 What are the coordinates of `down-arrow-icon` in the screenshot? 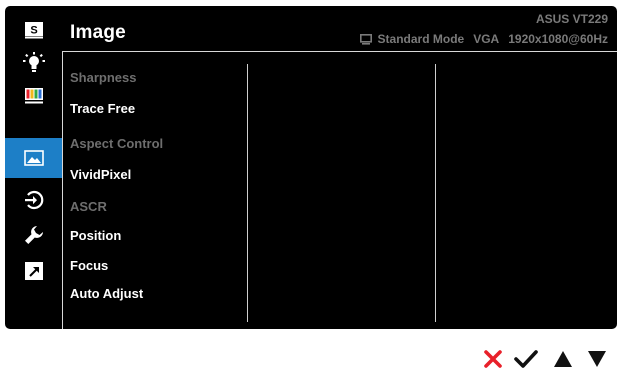 It's located at (597, 359).